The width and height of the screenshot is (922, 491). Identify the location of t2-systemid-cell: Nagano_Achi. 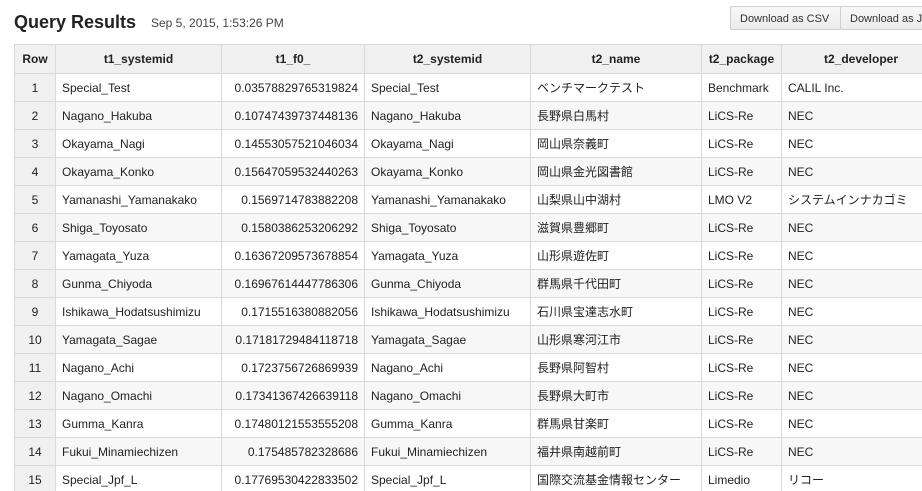
(447, 367).